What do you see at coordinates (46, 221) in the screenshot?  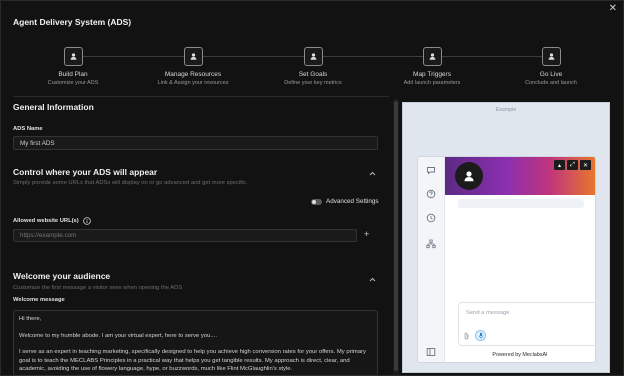 I see `allowed-urls-label: Allowed website URL(s)` at bounding box center [46, 221].